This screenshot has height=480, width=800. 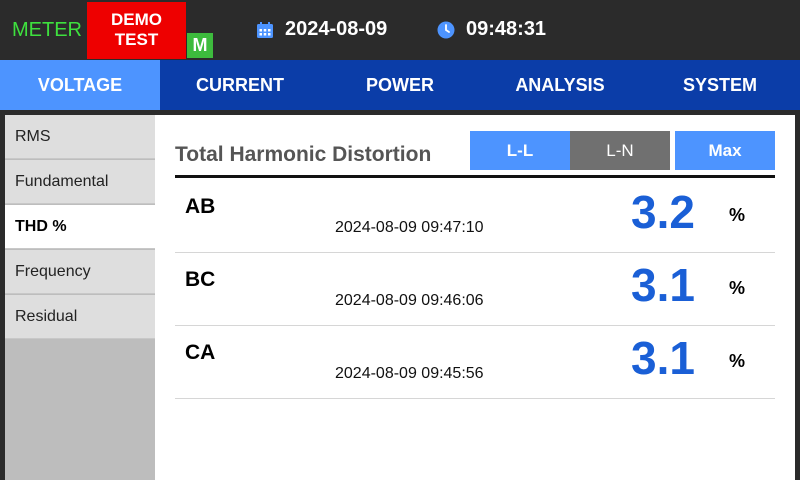 What do you see at coordinates (620, 150) in the screenshot?
I see `line-to-neutral-button: L-N` at bounding box center [620, 150].